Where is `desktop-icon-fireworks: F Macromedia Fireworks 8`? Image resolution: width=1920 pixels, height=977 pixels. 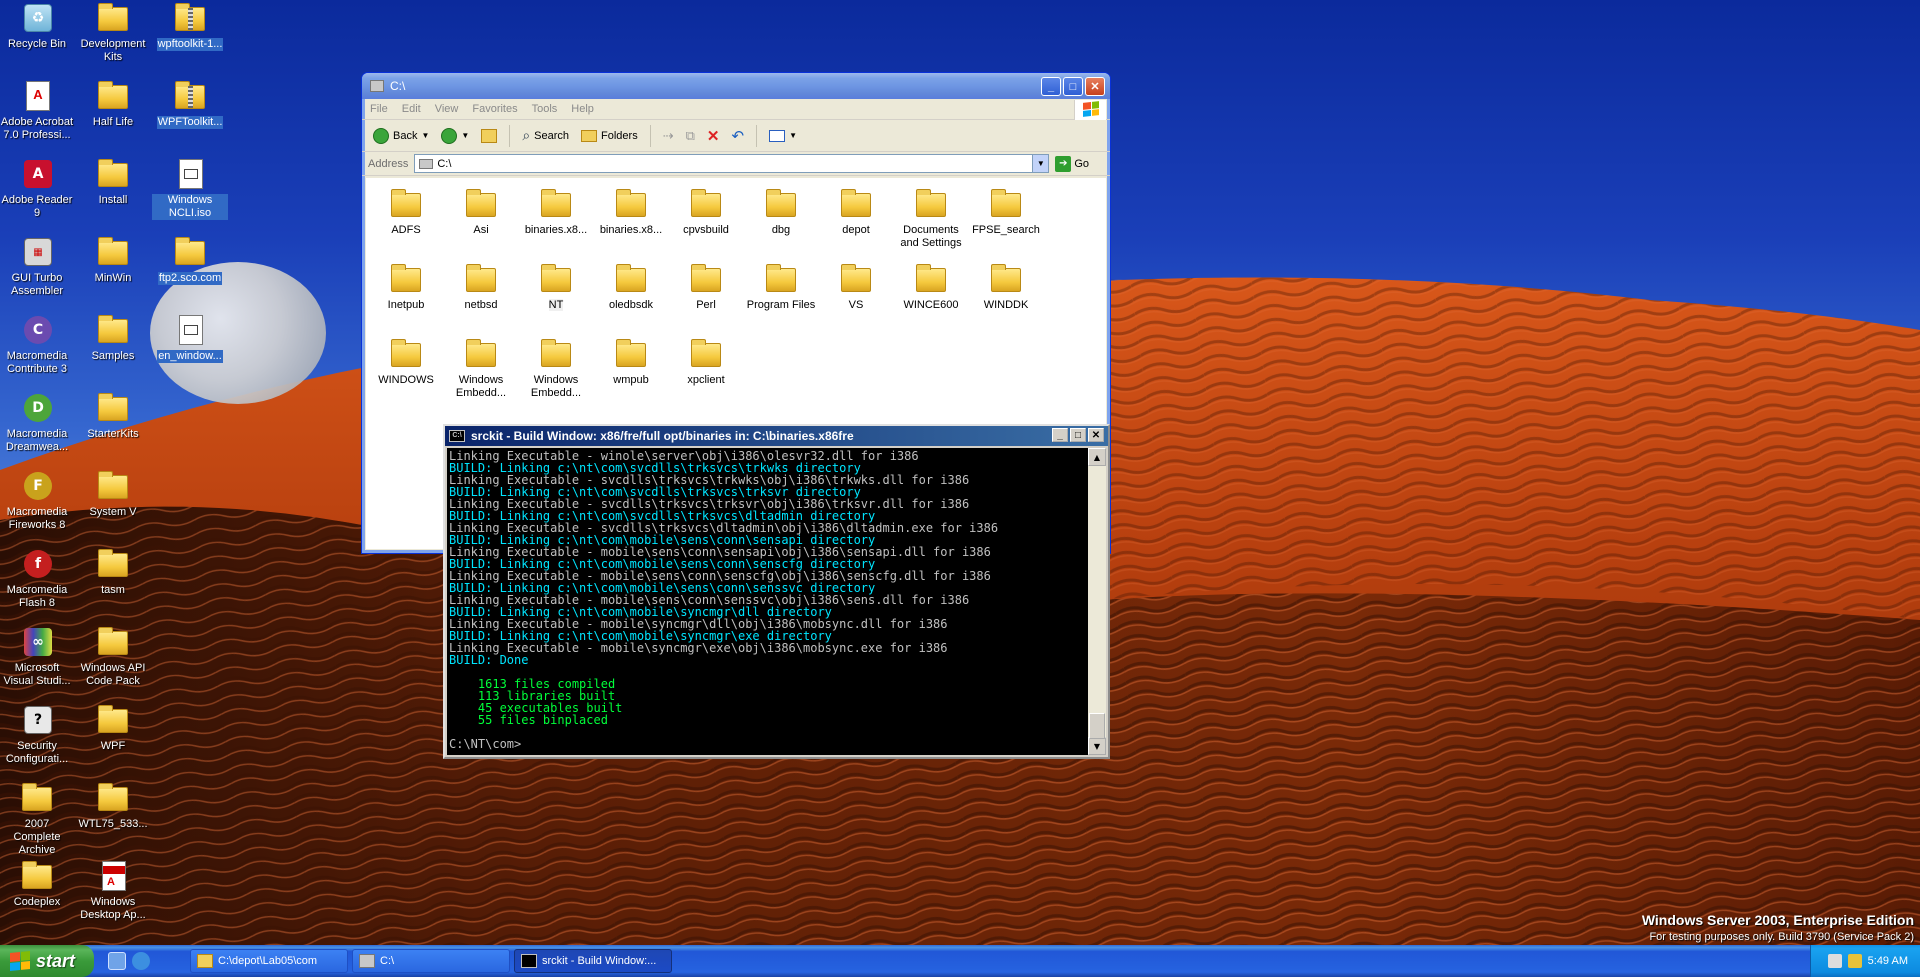 desktop-icon-fireworks: F Macromedia Fireworks 8 is located at coordinates (37, 501).